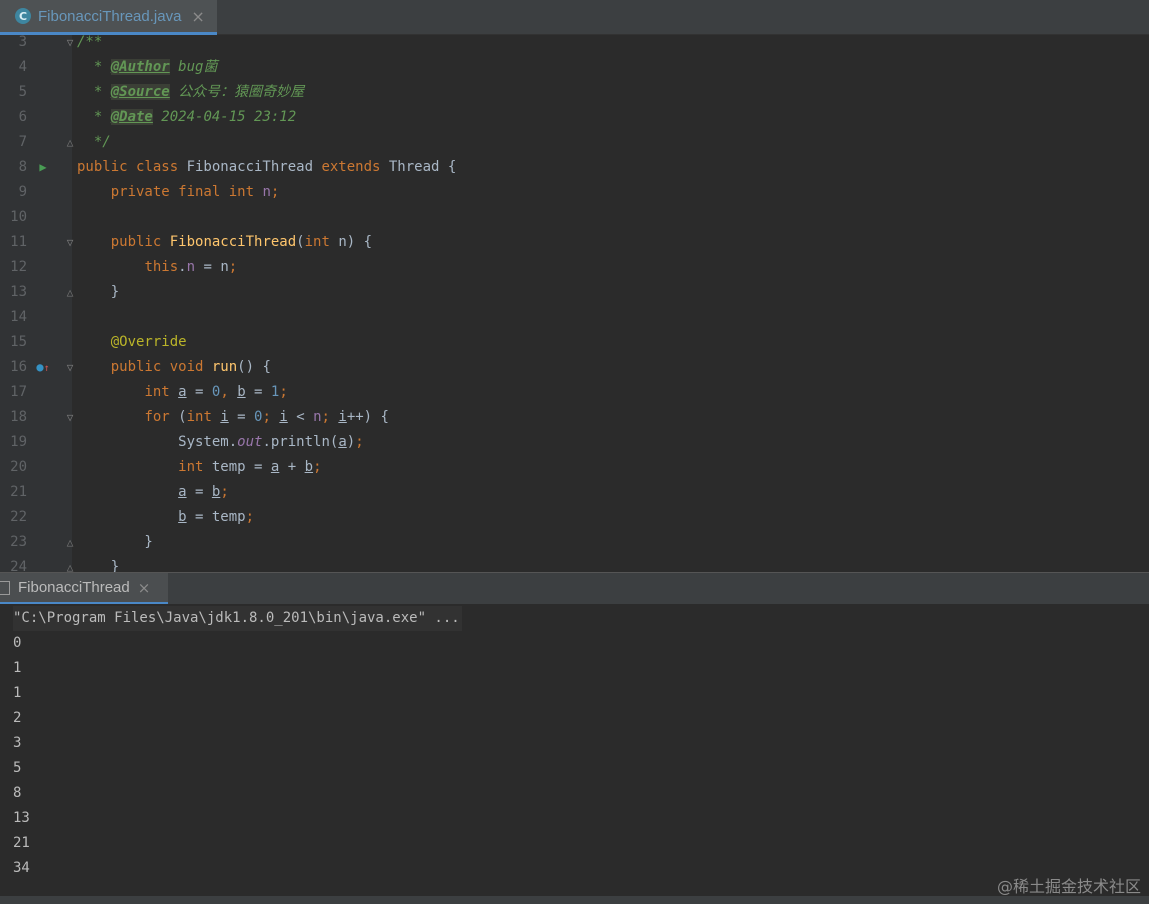 Image resolution: width=1149 pixels, height=904 pixels. I want to click on code-text: System.out.println(a);, so click(220, 442).